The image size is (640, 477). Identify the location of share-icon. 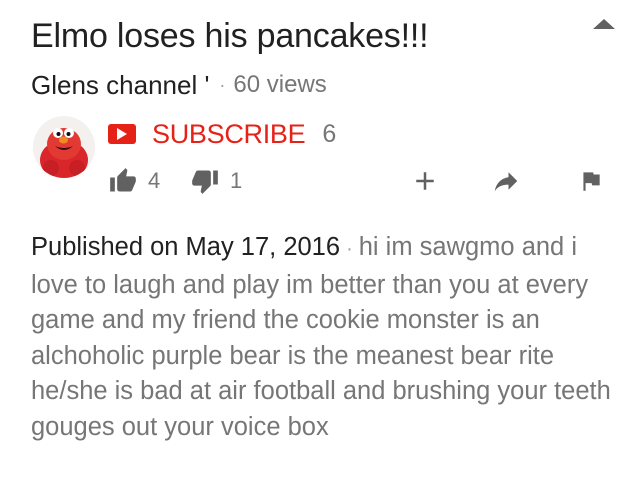
(506, 181).